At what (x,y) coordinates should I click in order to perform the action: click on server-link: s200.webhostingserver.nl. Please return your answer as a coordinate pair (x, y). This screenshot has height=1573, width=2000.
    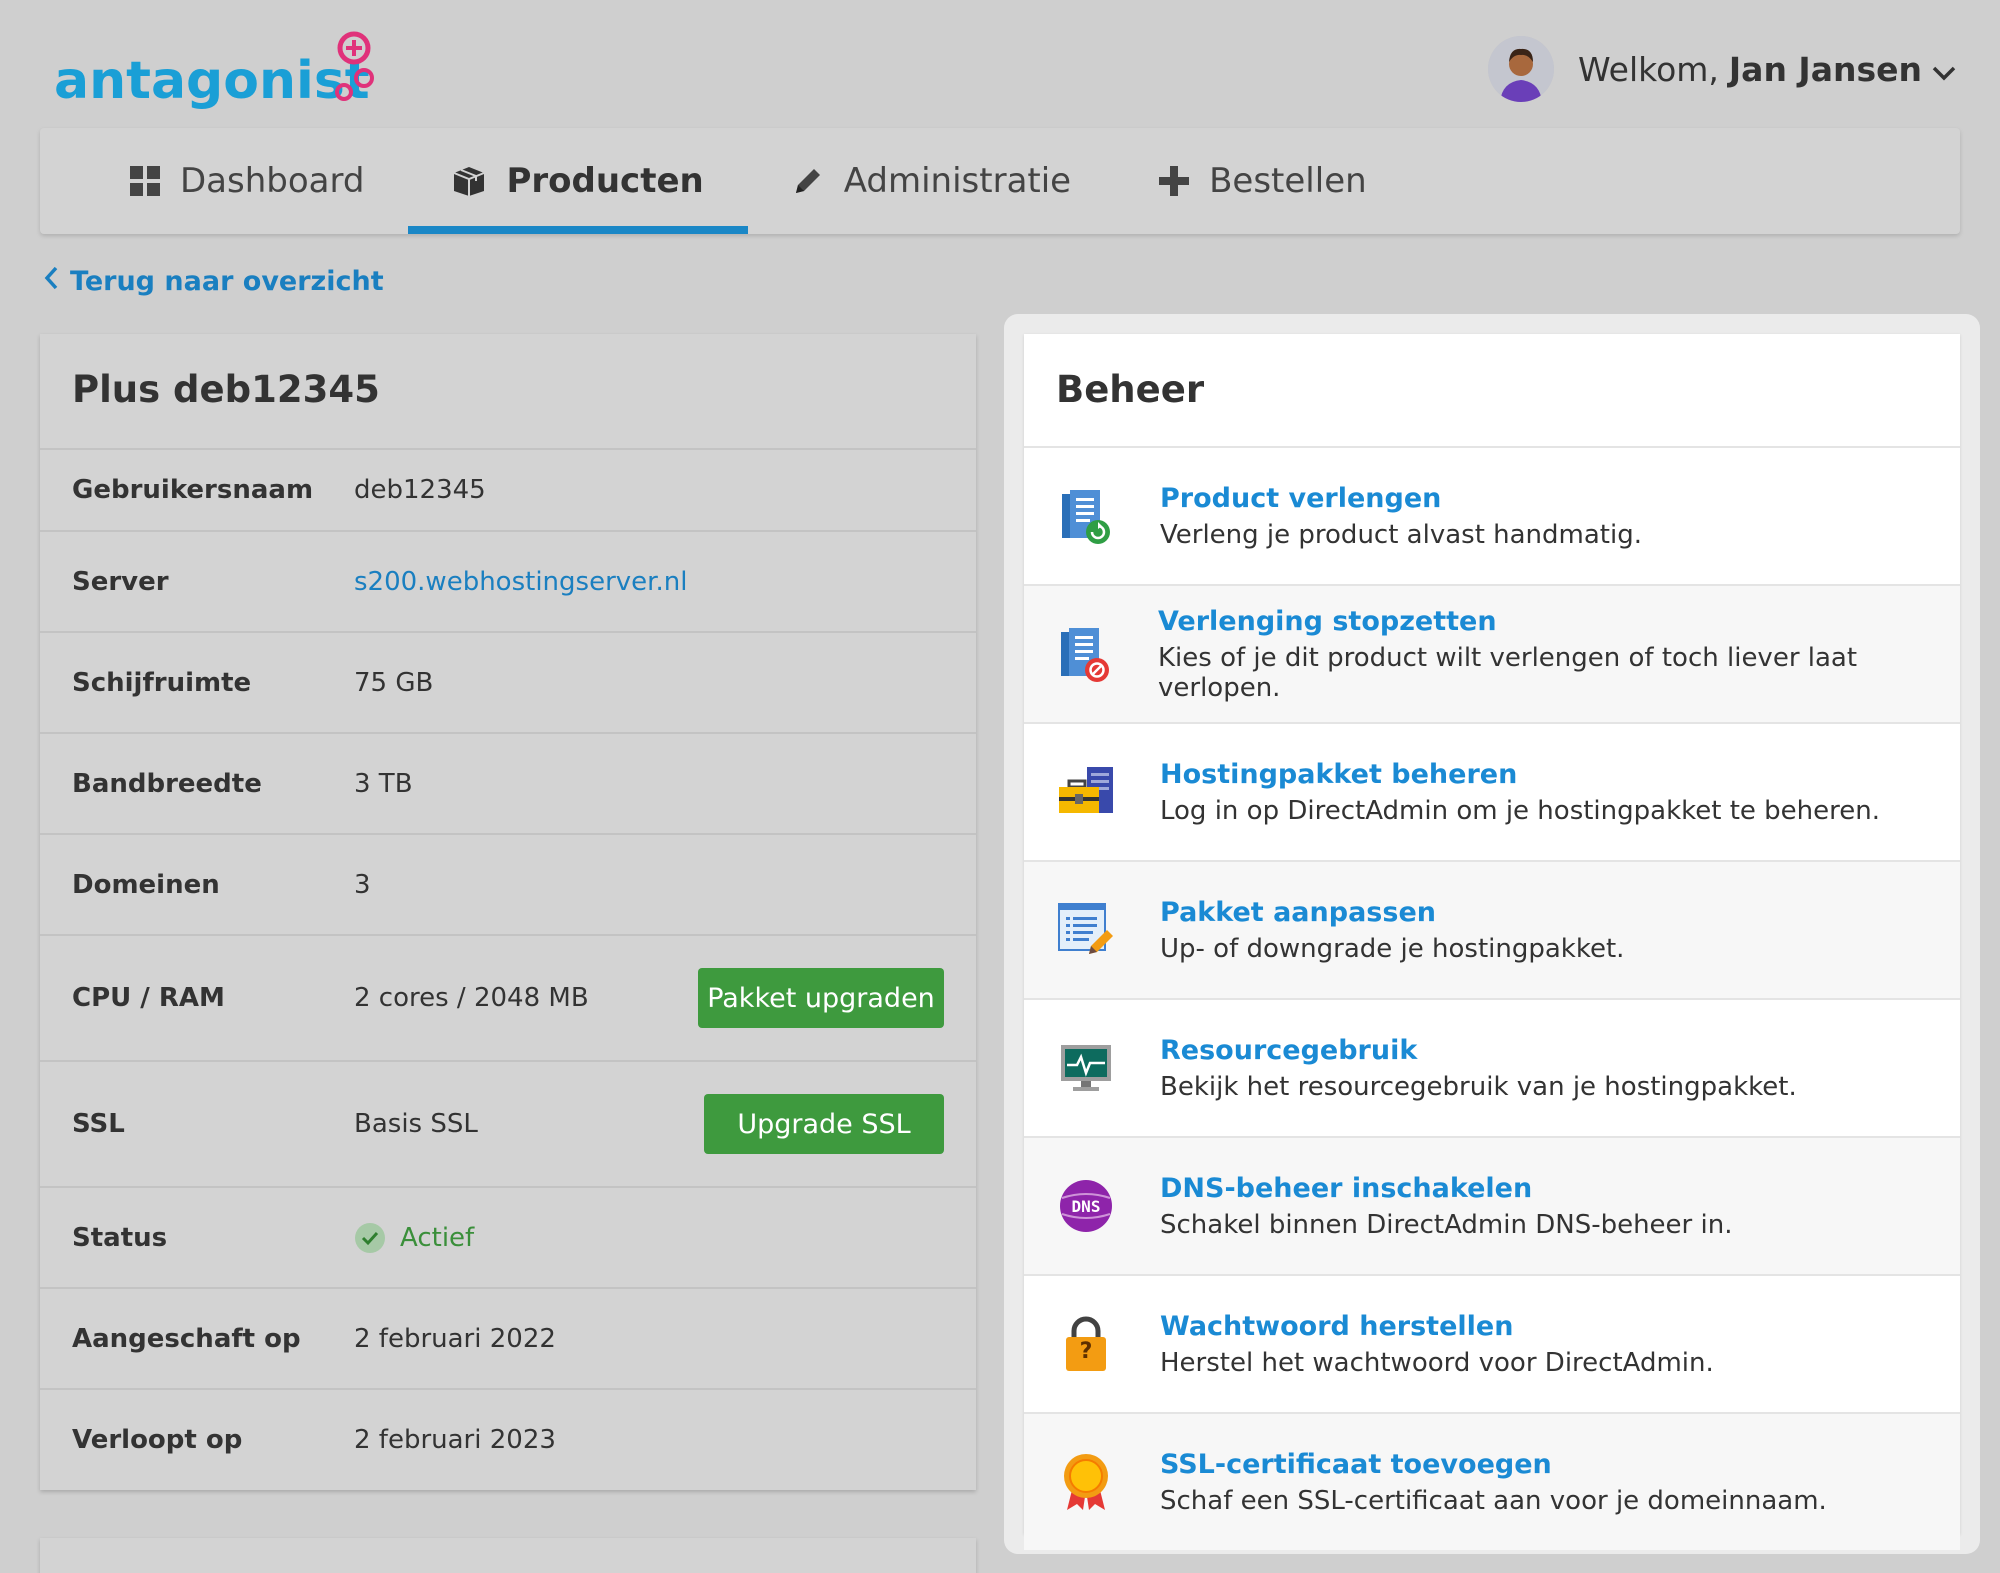
    Looking at the image, I should click on (649, 582).